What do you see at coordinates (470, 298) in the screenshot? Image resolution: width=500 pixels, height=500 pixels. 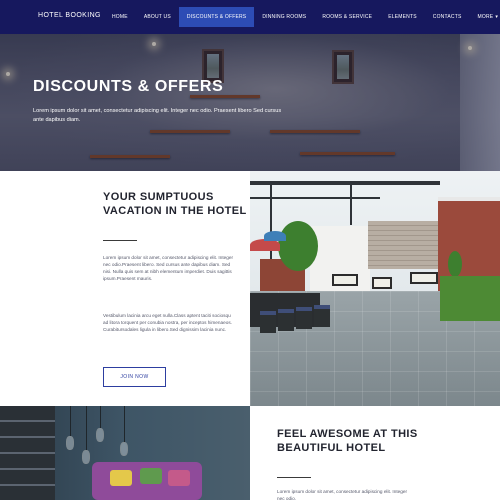 I see `lawn-image` at bounding box center [470, 298].